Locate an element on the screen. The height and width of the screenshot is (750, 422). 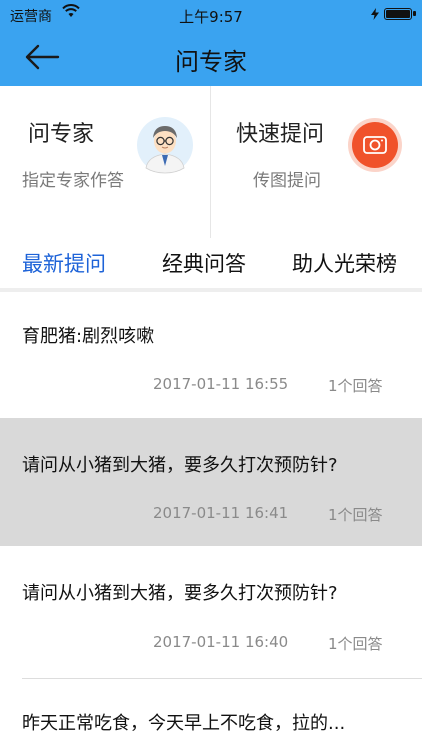
tab-bar: 最新提问 经典问答 助人光荣榜 is located at coordinates (211, 263).